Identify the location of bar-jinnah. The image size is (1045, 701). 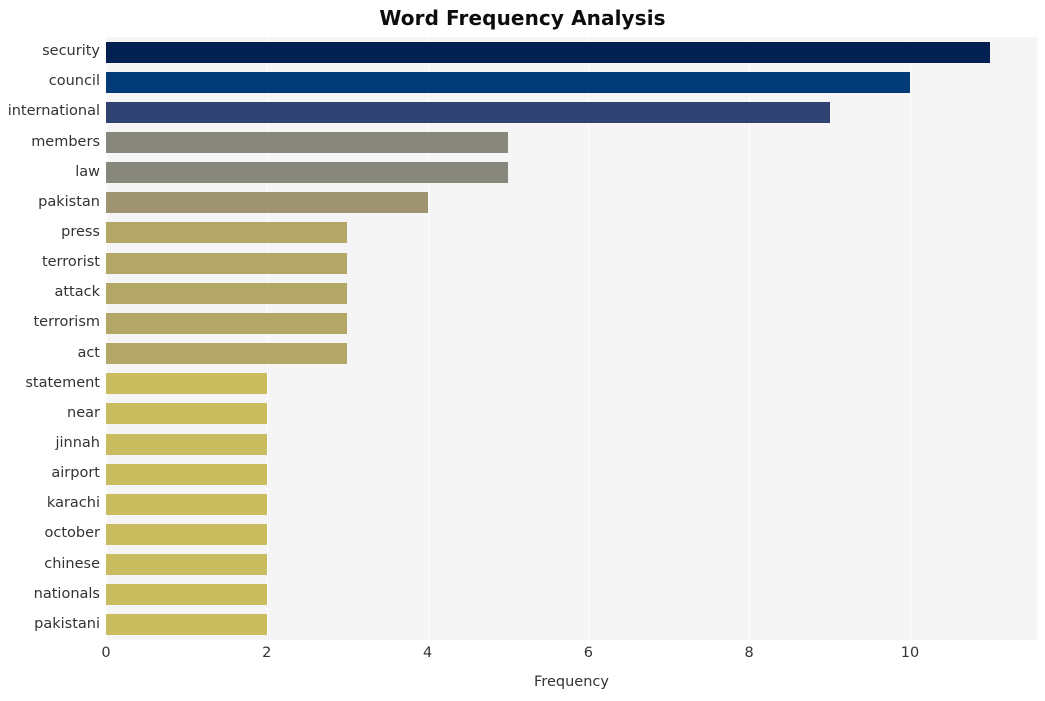
(186, 444).